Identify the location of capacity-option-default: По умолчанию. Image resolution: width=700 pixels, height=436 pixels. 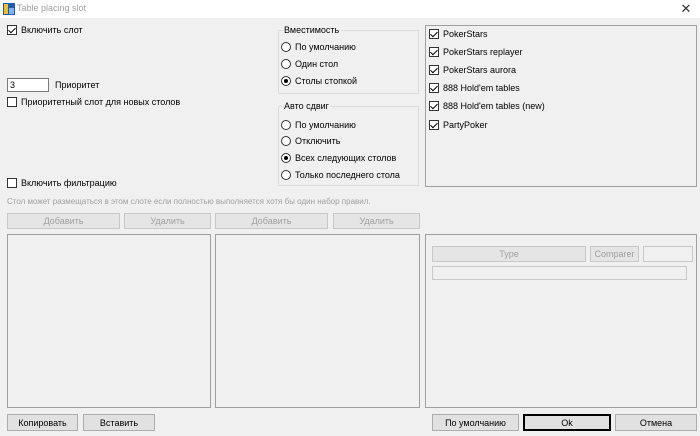
(318, 47).